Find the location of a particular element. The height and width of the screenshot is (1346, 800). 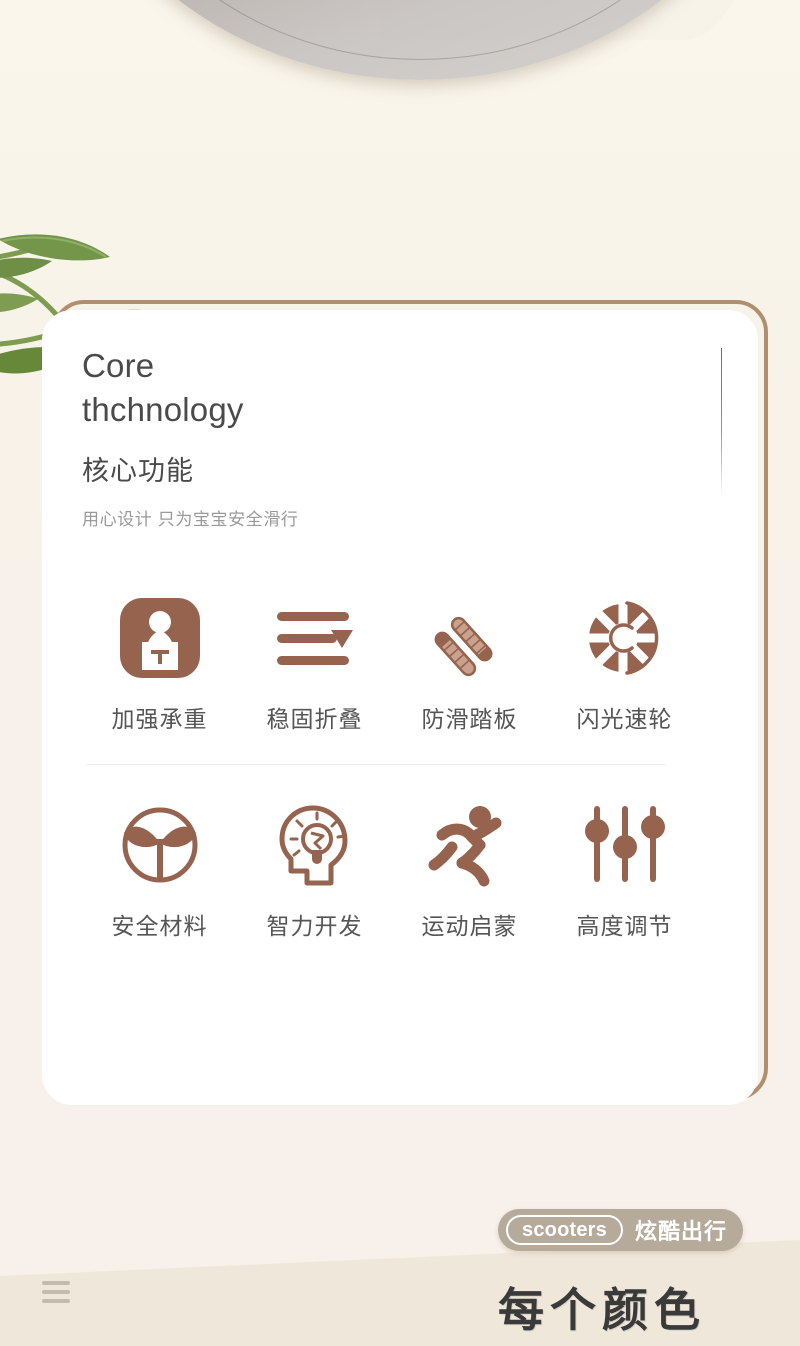

feature-label: 稳固折叠 is located at coordinates (314, 719).